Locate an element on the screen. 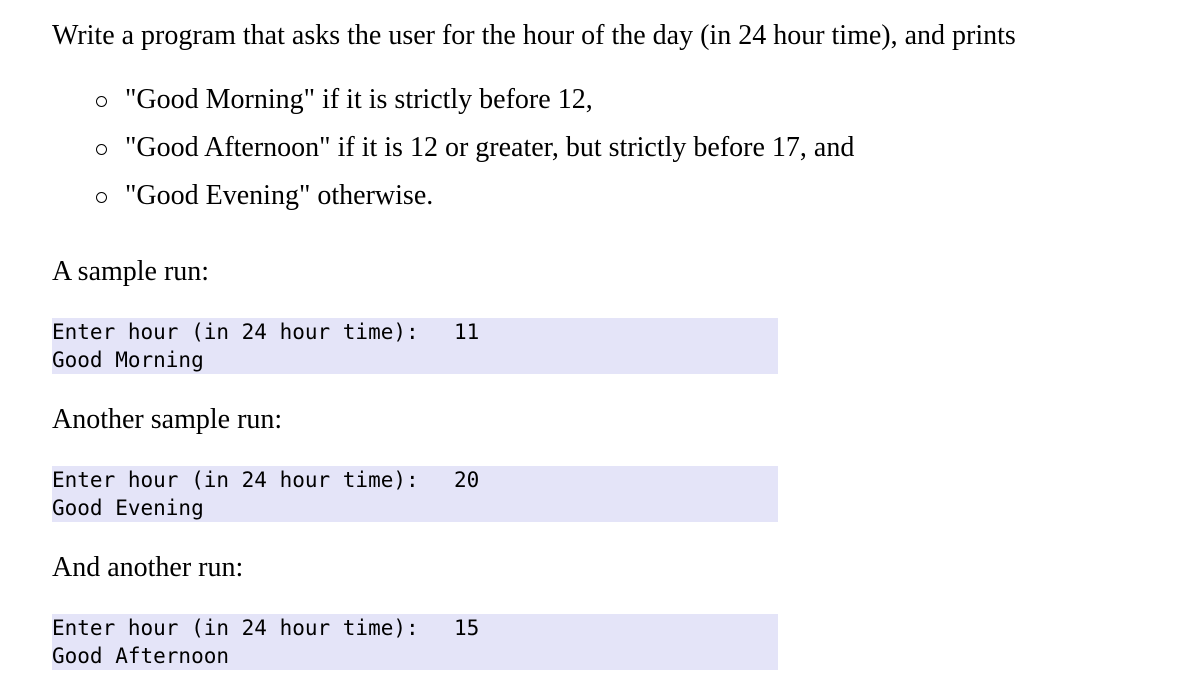 The width and height of the screenshot is (1180, 694). sample-run-heading: And another run: is located at coordinates (148, 567).